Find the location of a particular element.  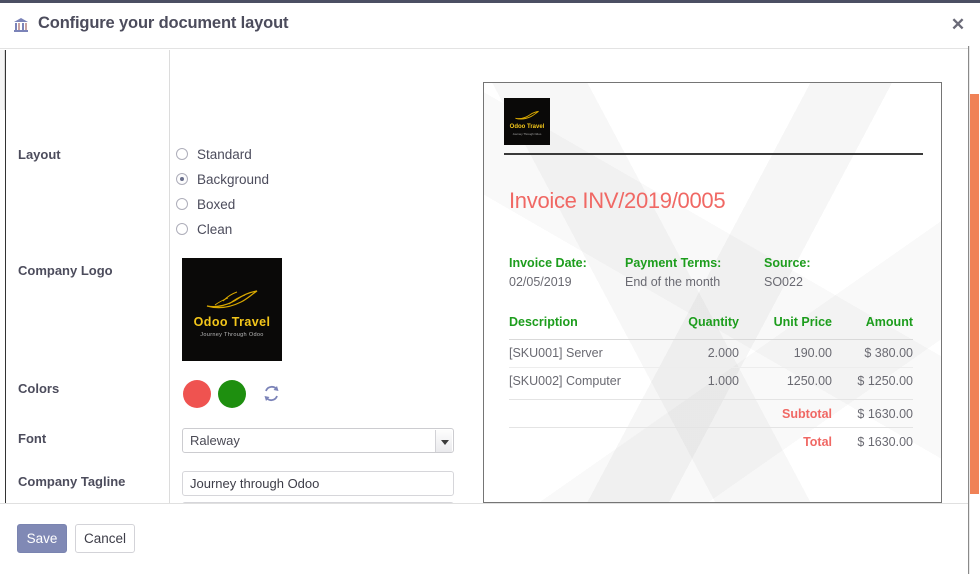

vertical-scrollbar-thumb is located at coordinates (974, 294).